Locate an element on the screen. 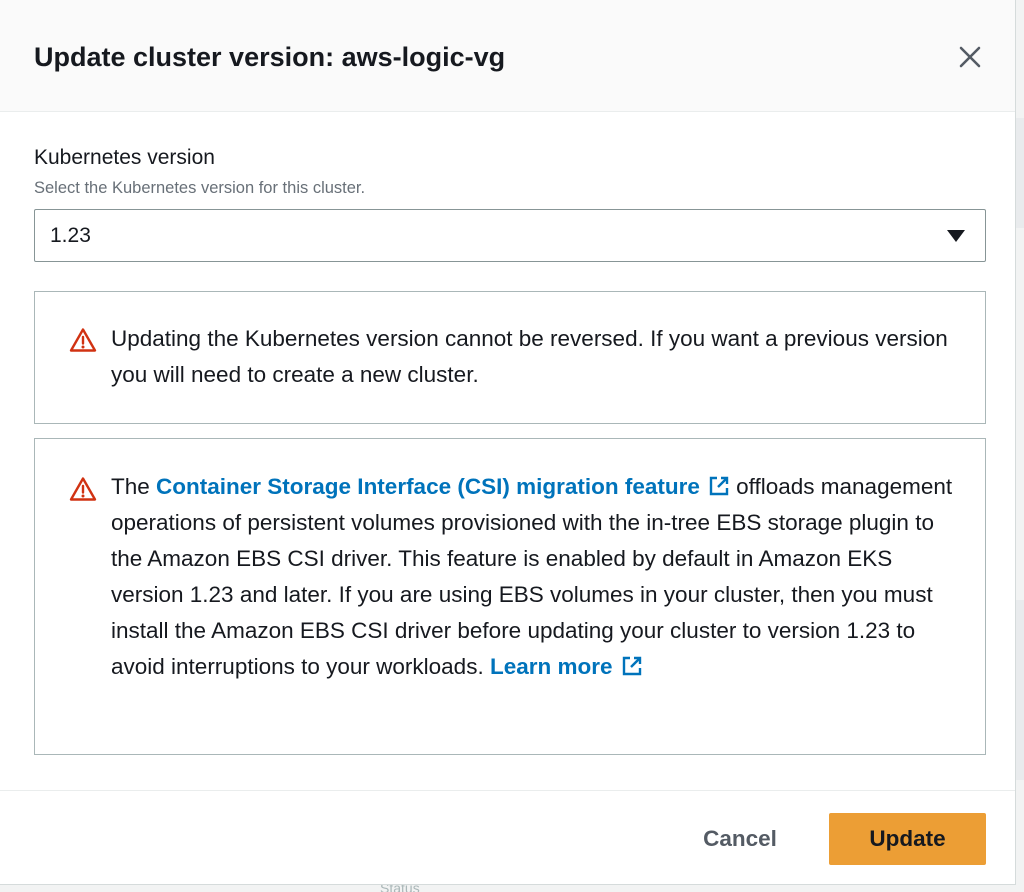  cancel-button: Cancel is located at coordinates (740, 839).